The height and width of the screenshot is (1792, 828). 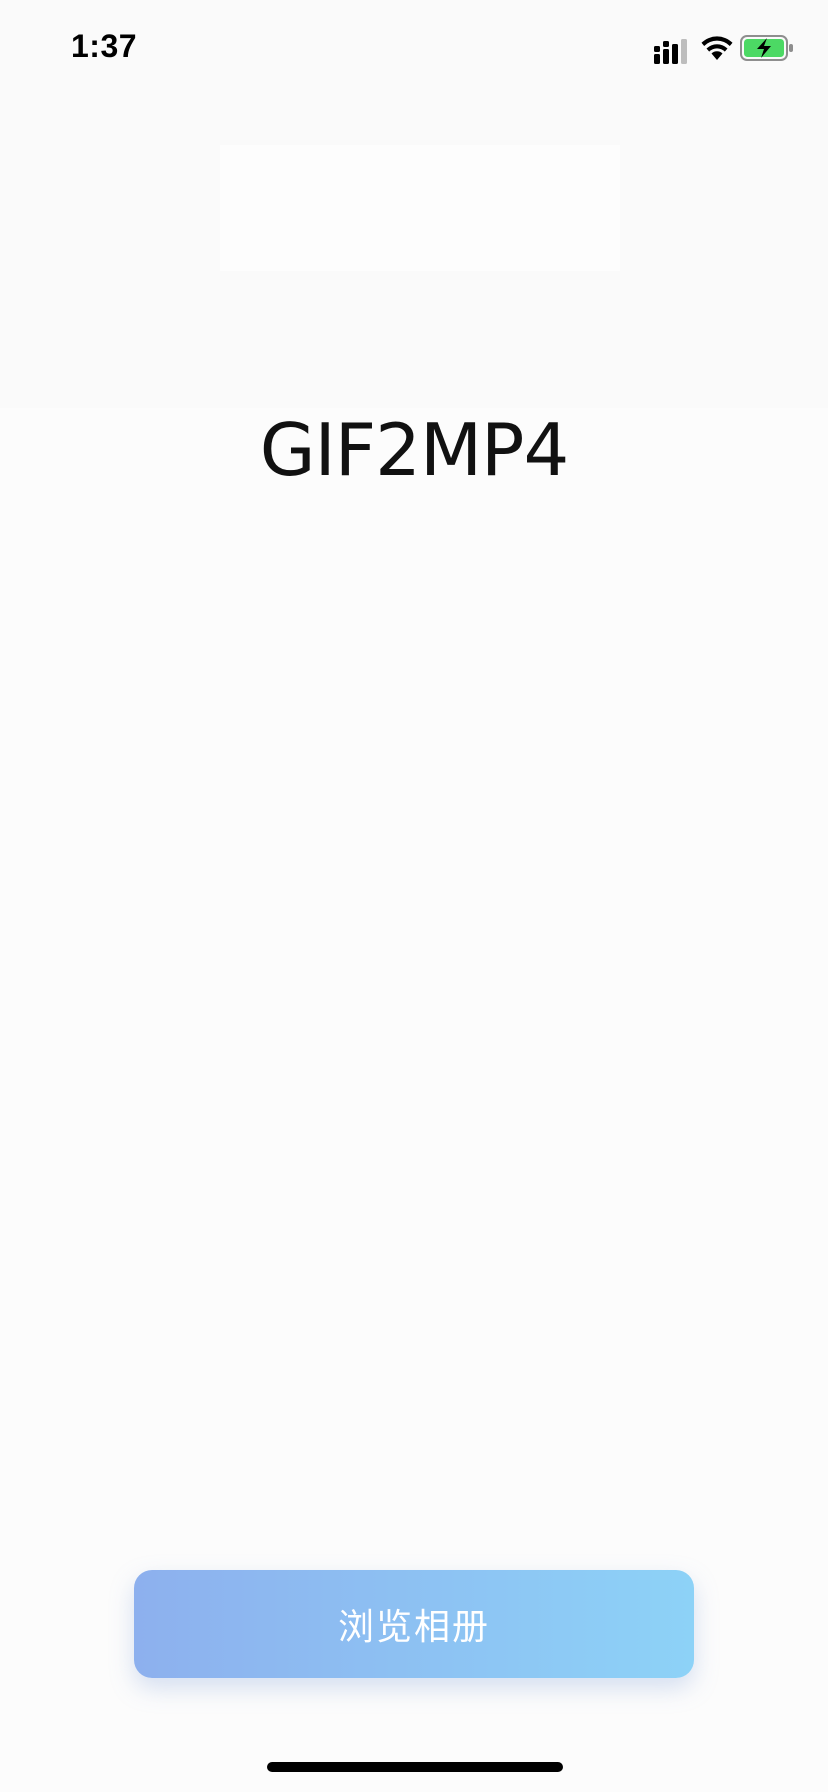 What do you see at coordinates (766, 48) in the screenshot?
I see `battery-charging-icon` at bounding box center [766, 48].